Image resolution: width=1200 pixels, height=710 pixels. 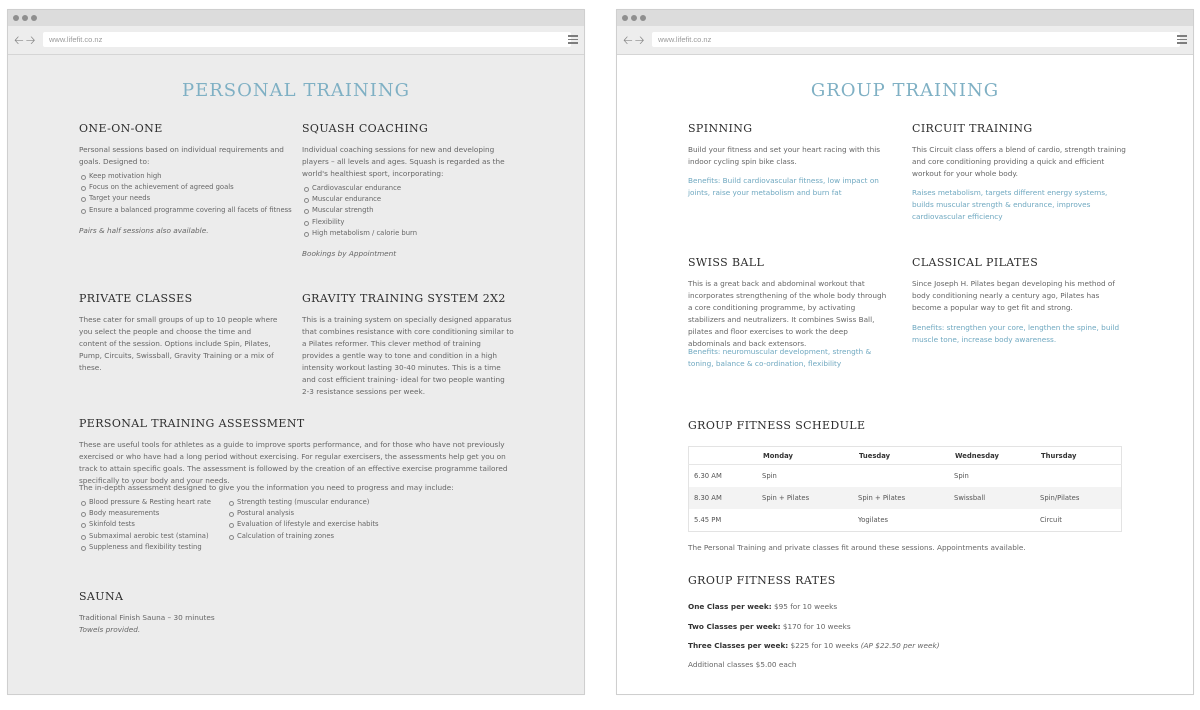 I want to click on rate-label: Three Classes per week:, so click(x=738, y=645).